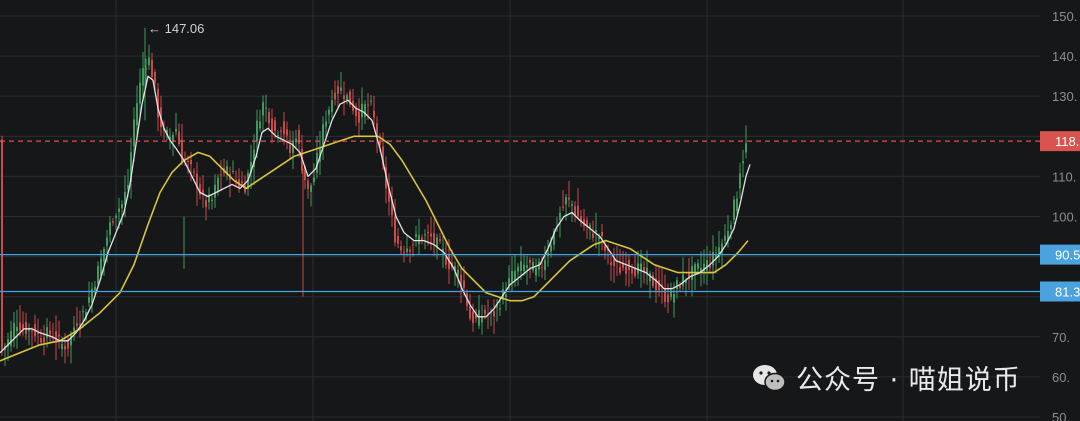 This screenshot has width=1080, height=421. I want to click on peak-annotation: ← 147.06, so click(176, 28).